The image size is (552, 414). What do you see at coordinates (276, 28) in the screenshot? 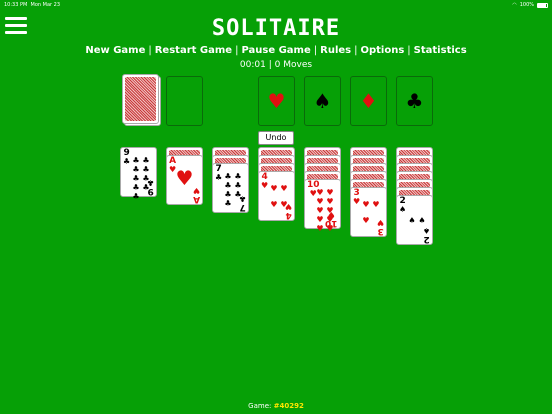
I see `app-title: SOLITAIRE` at bounding box center [276, 28].